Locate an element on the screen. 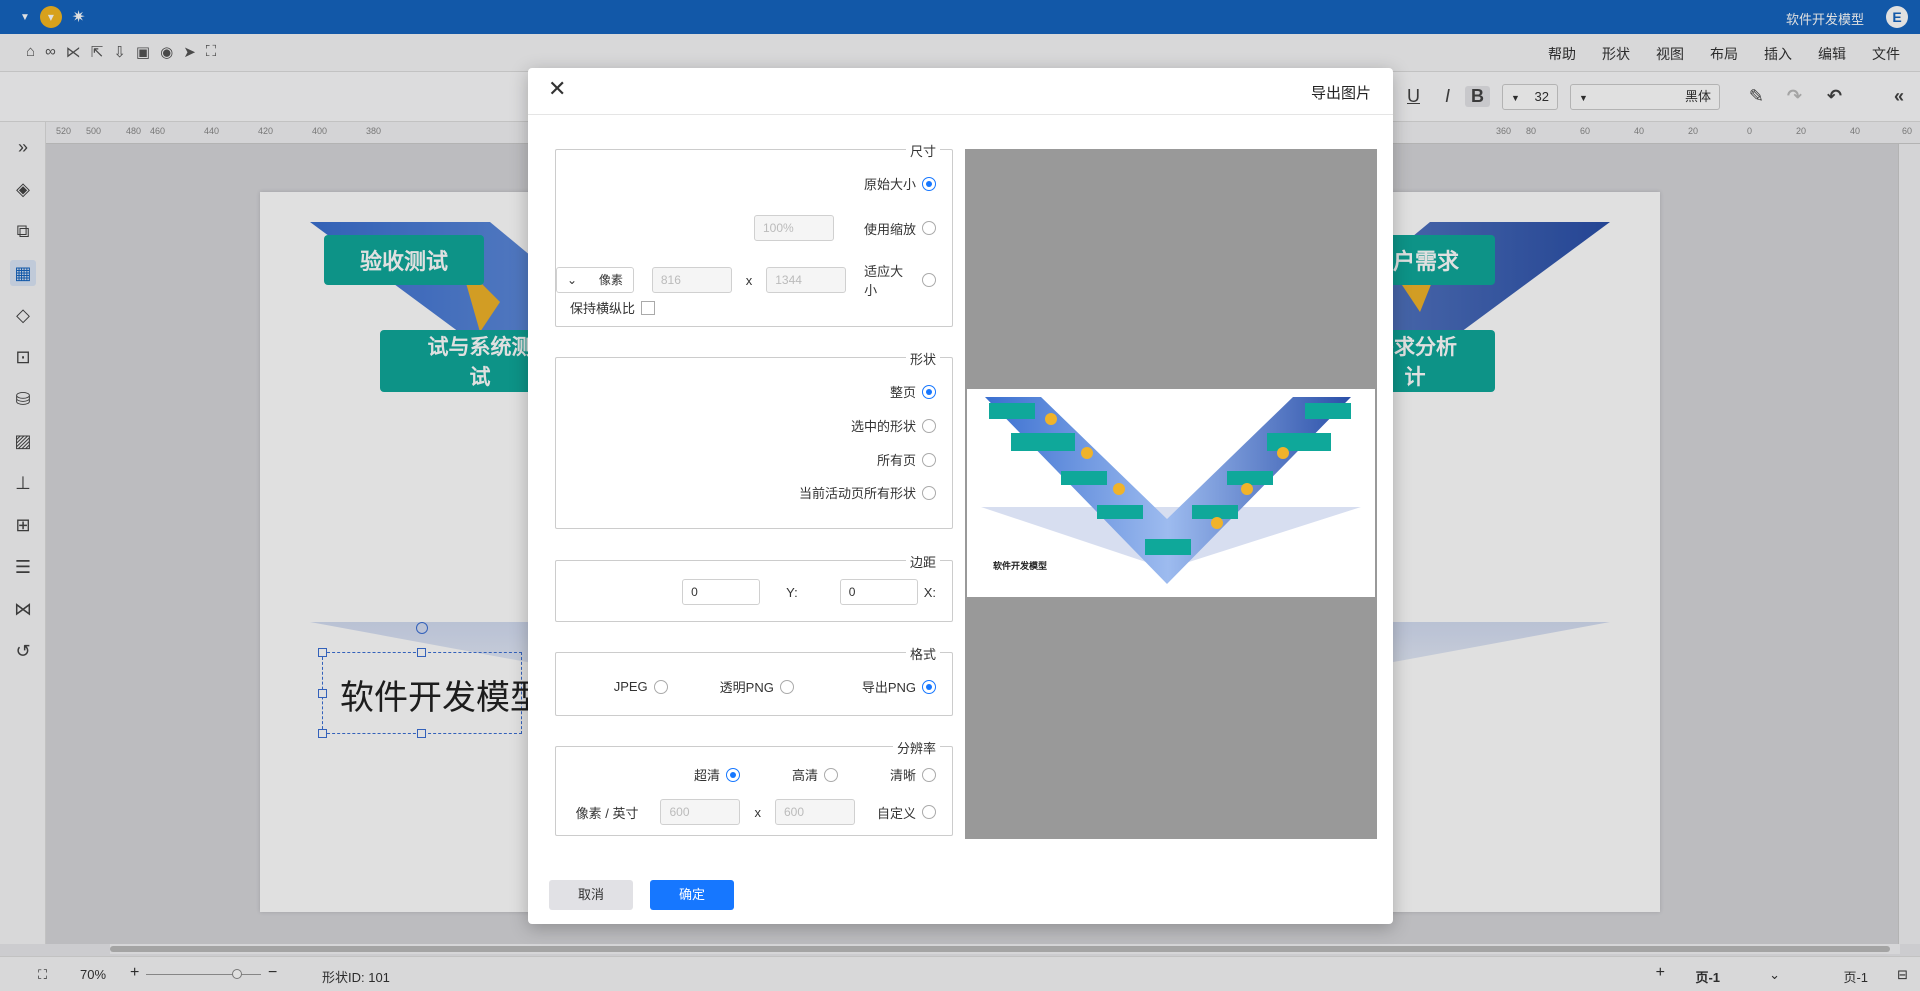 The height and width of the screenshot is (991, 1920). transparent-png-label: 透明PNG is located at coordinates (746, 687).